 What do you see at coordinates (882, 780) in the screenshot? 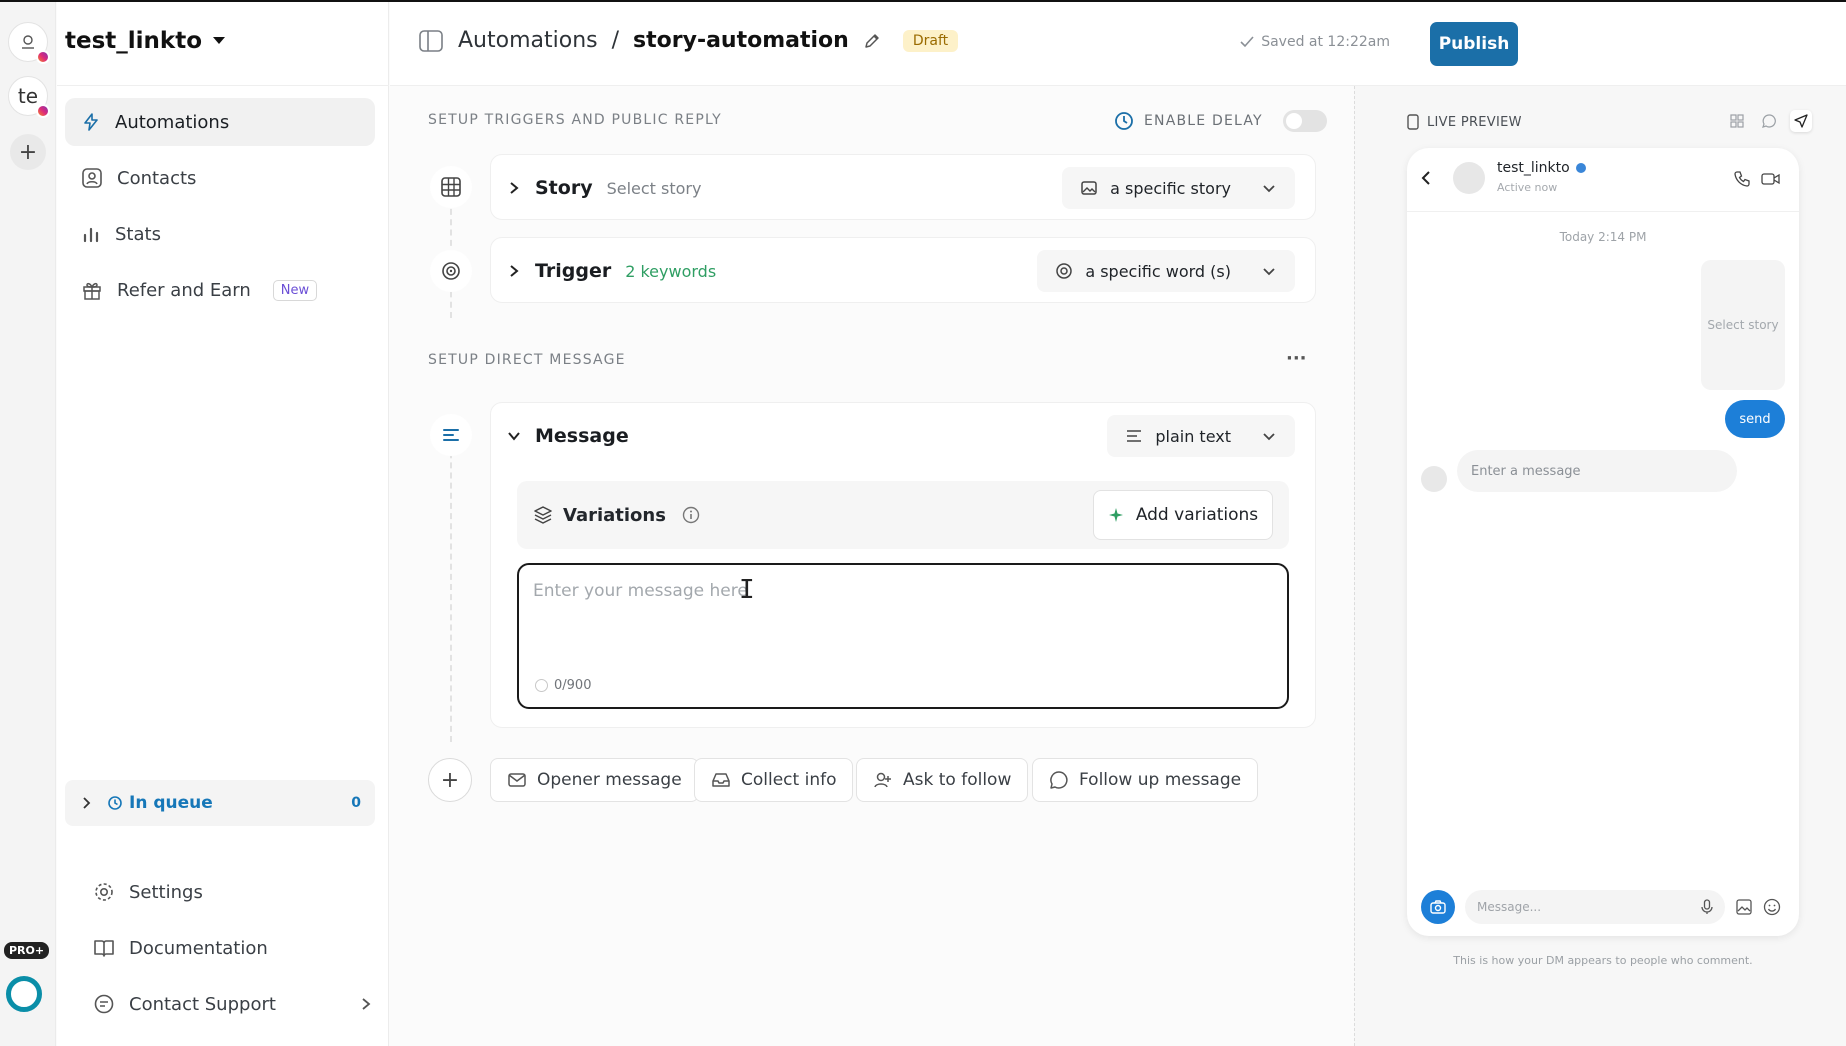
I see `user-plus-icon` at bounding box center [882, 780].